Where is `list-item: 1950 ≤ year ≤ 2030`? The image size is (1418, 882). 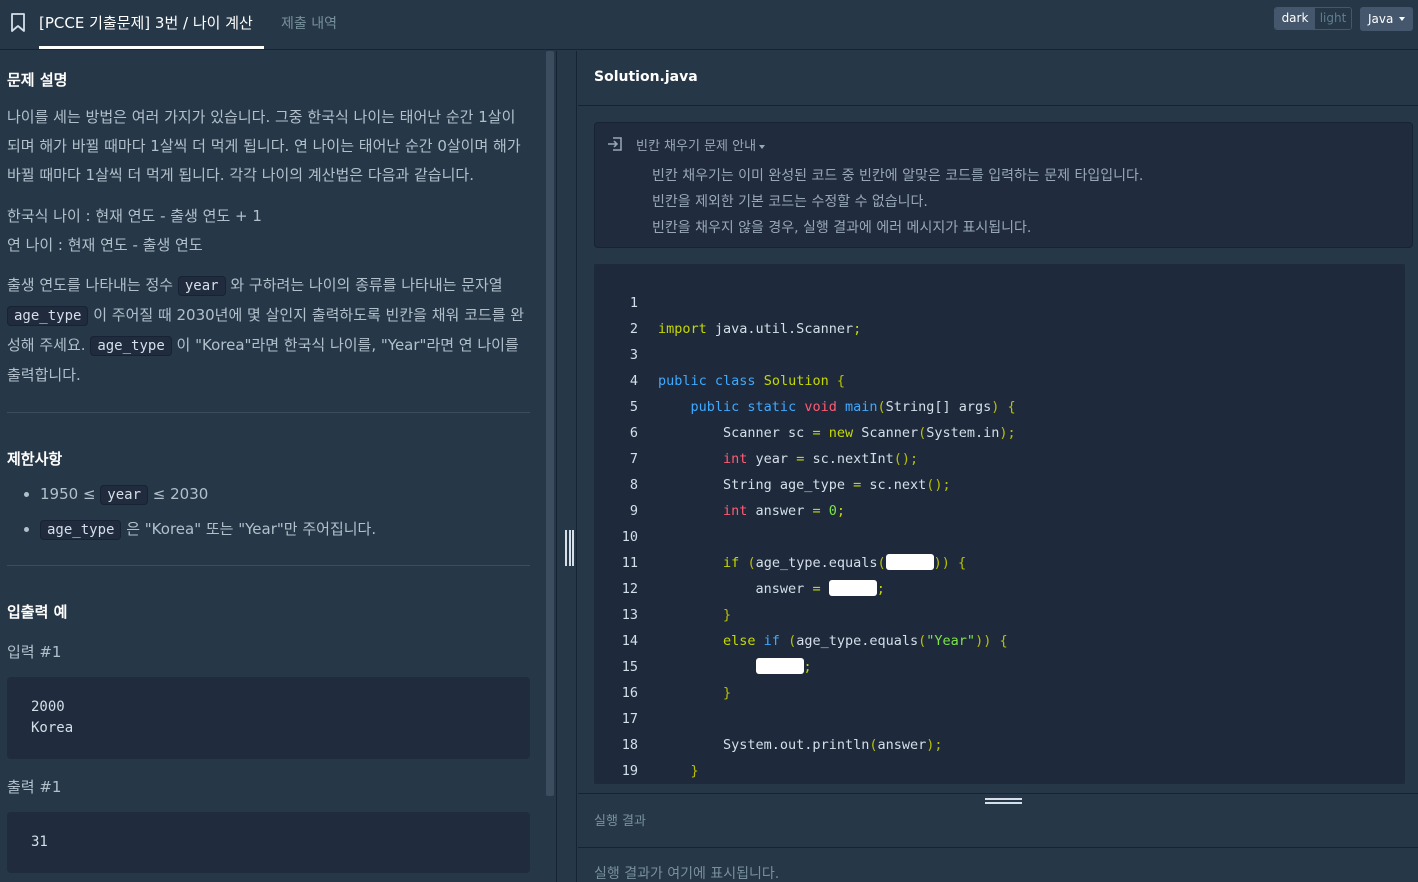 list-item: 1950 ≤ year ≤ 2030 is located at coordinates (265, 494).